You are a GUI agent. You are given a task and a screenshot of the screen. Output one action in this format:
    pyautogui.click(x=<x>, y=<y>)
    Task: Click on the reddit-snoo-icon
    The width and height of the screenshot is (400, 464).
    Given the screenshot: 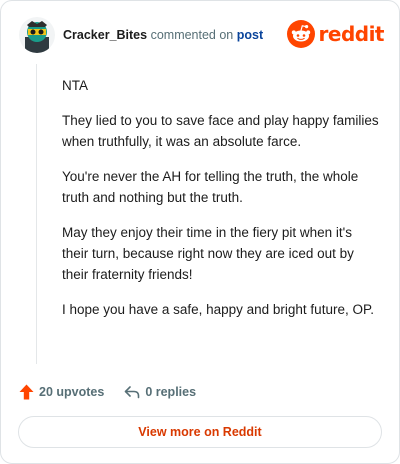 What is the action you would take?
    pyautogui.click(x=300, y=34)
    